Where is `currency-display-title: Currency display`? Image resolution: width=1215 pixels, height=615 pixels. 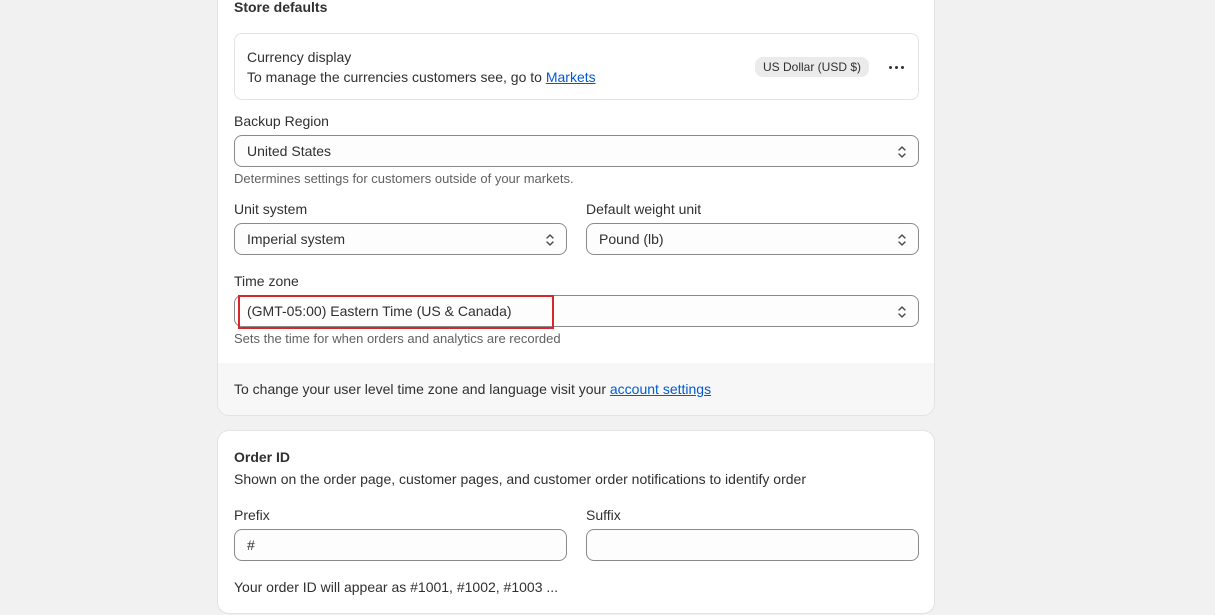
currency-display-title: Currency display is located at coordinates (299, 57).